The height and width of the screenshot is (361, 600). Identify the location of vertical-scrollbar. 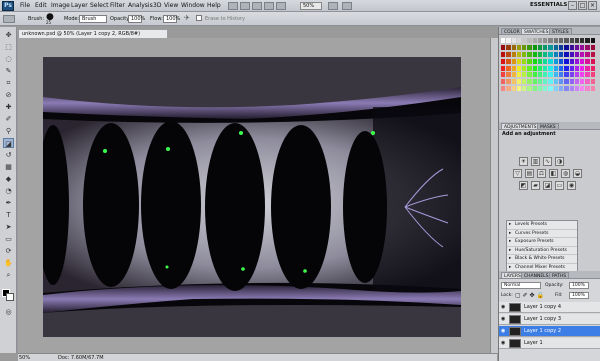
(494, 195).